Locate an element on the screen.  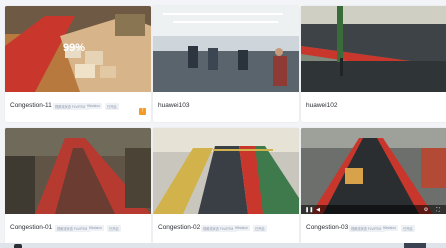
video-thumbnail: 99% is located at coordinates (78, 49).